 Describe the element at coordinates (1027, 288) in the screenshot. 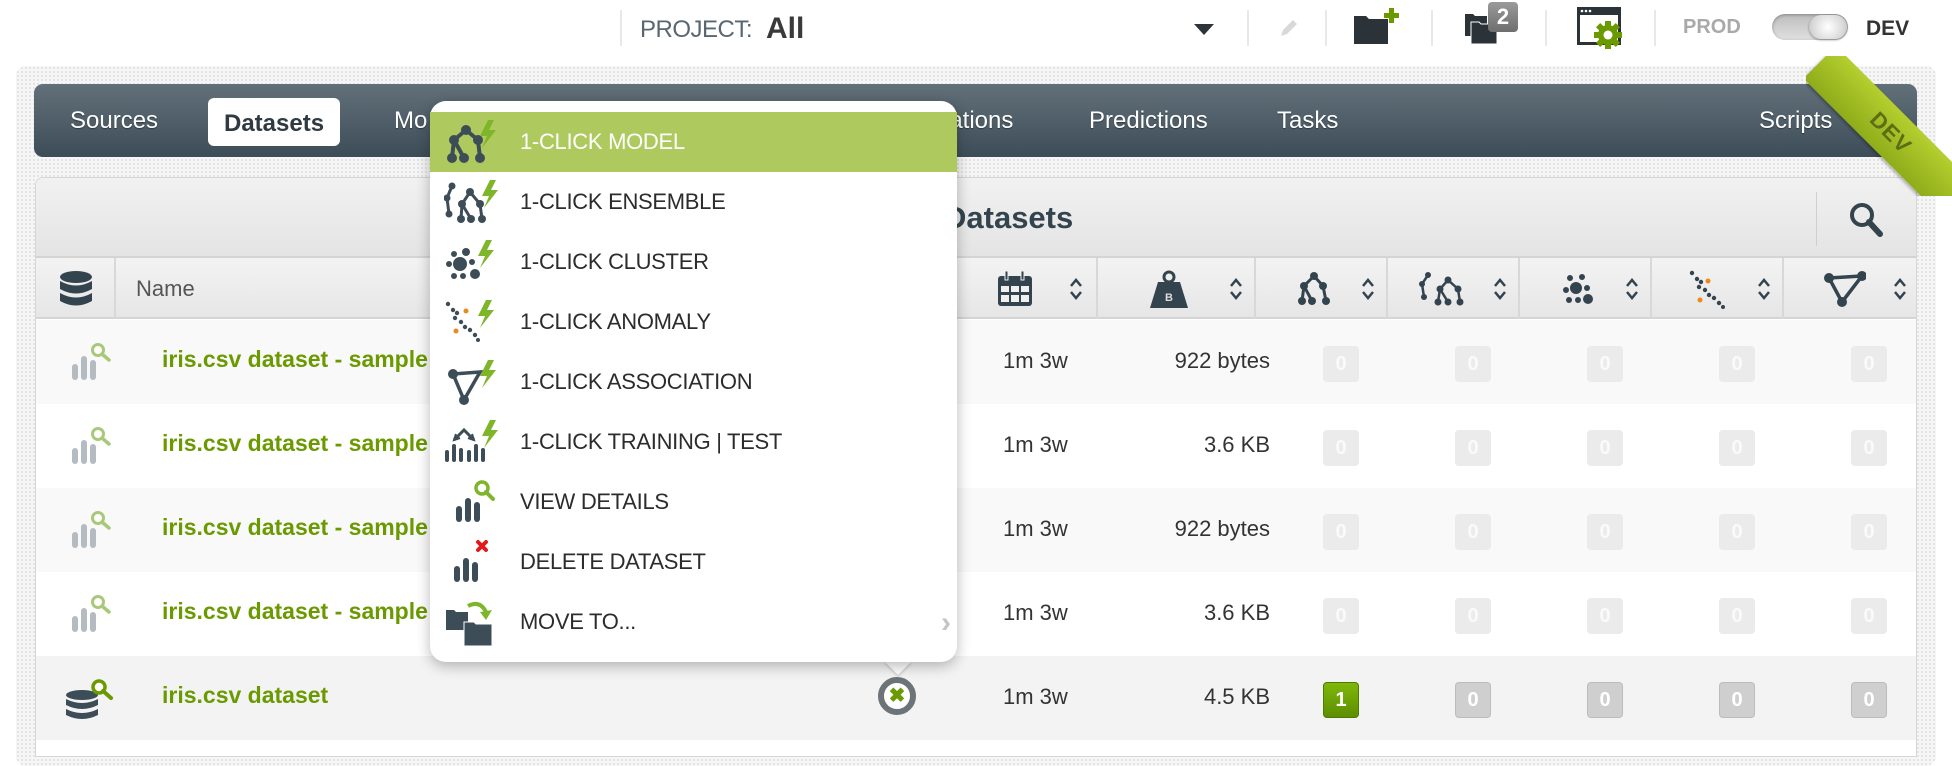

I see `header-age` at that location.